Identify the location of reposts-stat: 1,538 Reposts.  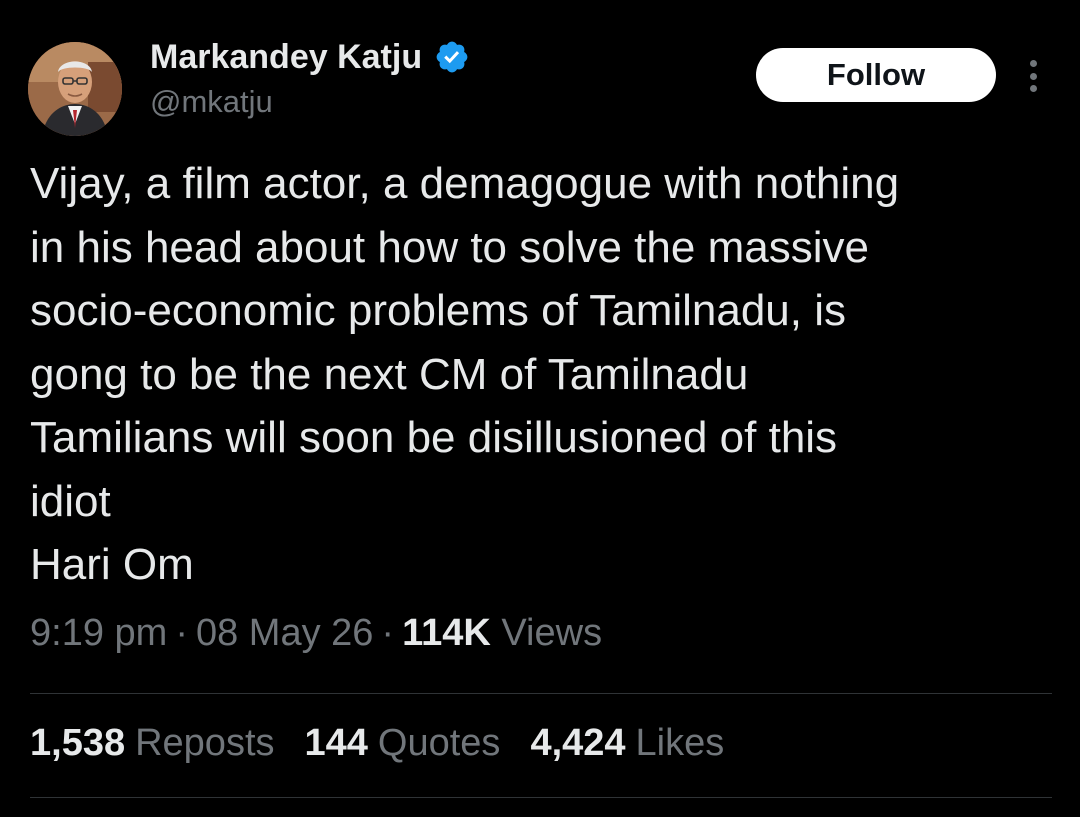
(152, 743).